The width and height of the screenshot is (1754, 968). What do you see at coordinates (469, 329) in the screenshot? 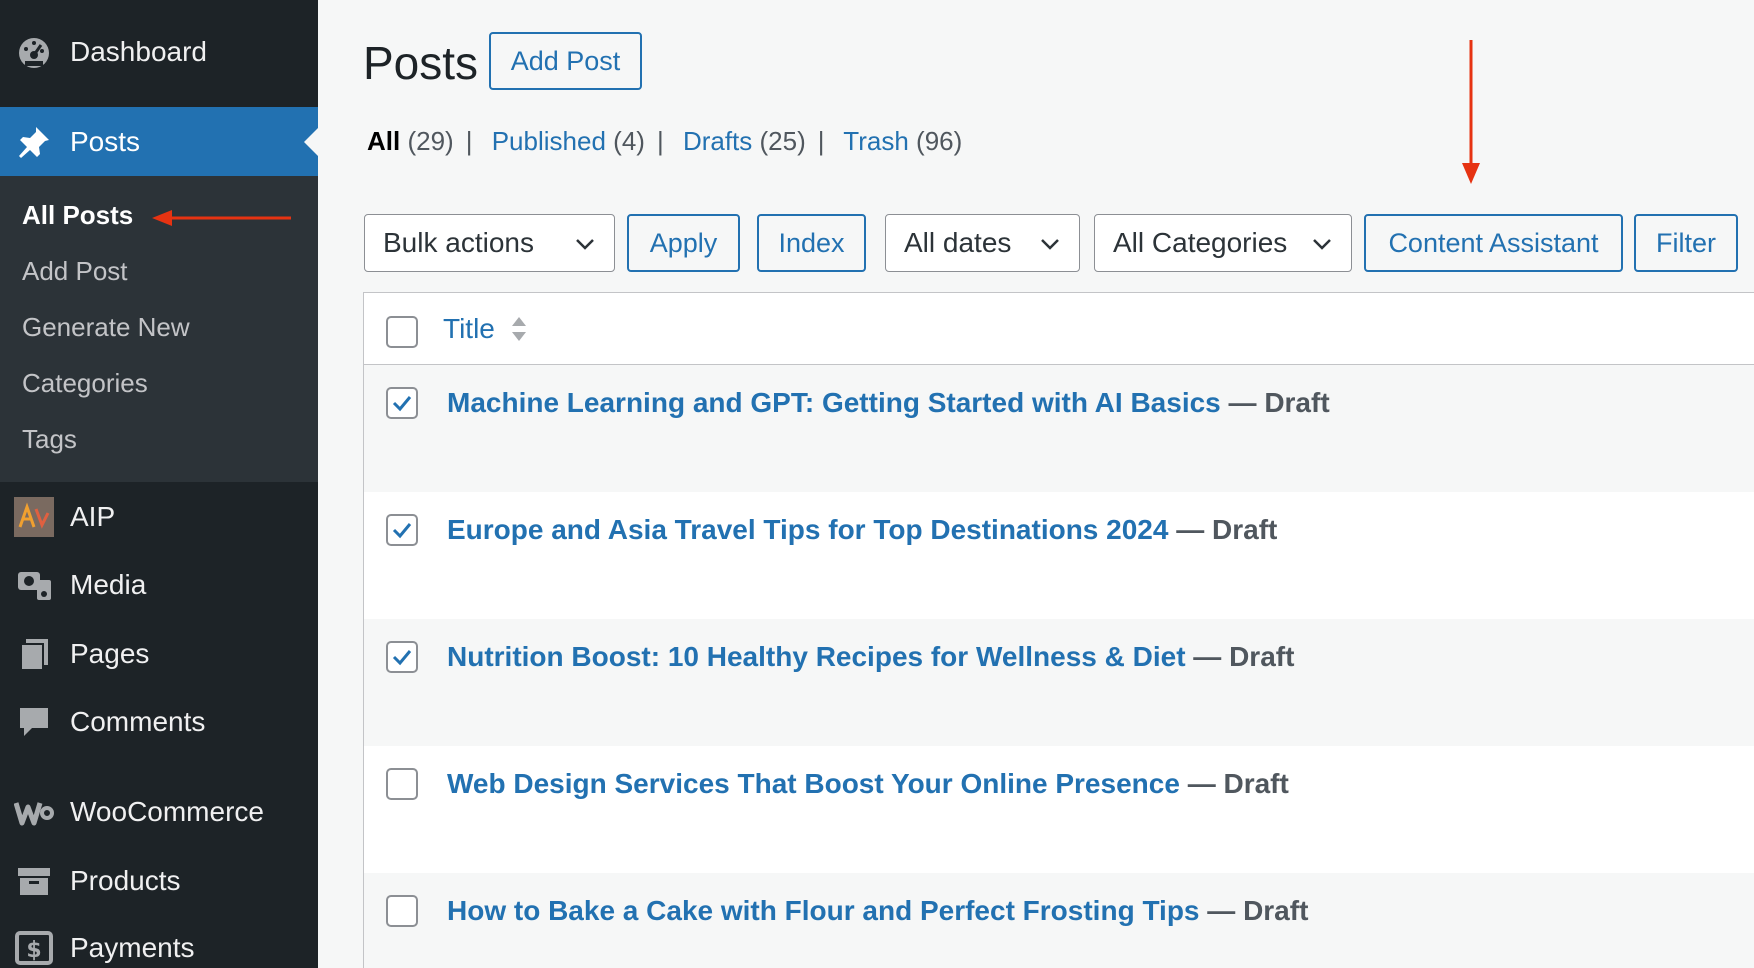
I see `column-title-sort-link: Title` at bounding box center [469, 329].